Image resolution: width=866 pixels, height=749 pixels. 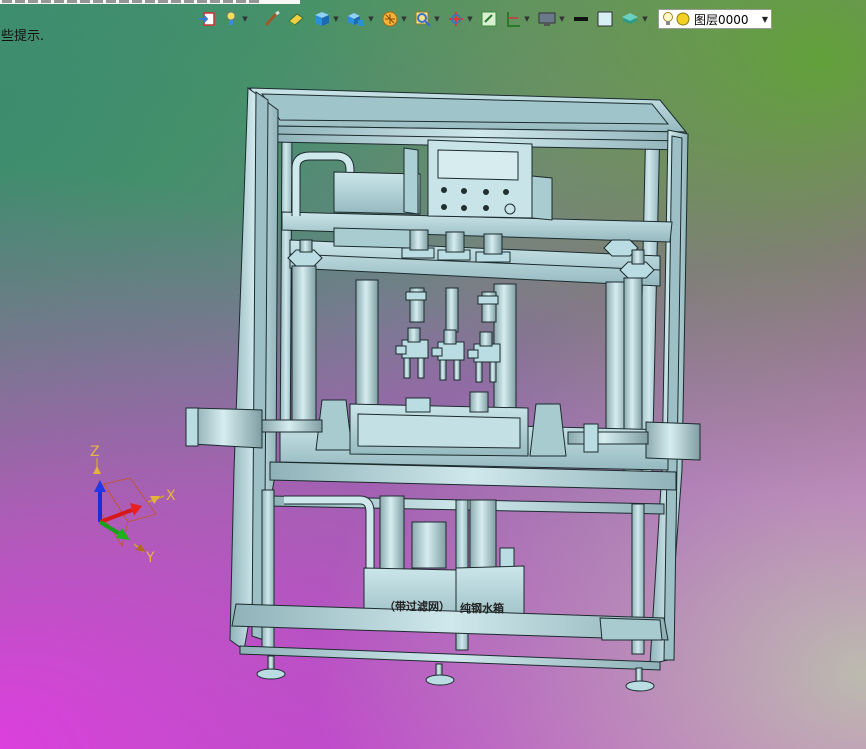 What do you see at coordinates (231, 18) in the screenshot?
I see `light-bulb-small-icon` at bounding box center [231, 18].